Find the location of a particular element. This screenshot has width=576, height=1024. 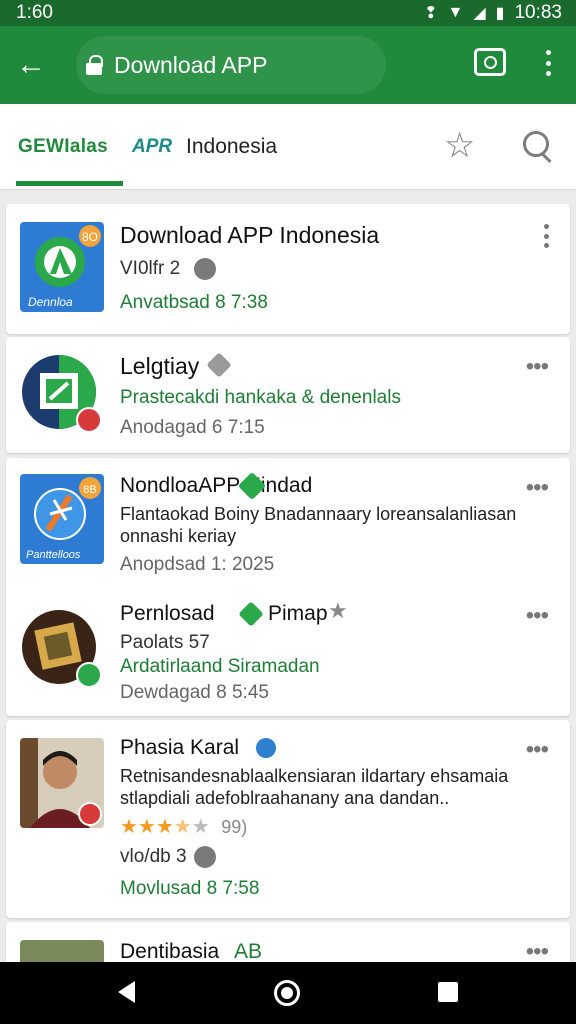

app-title: NondloaAPP Hindad is located at coordinates (216, 485).